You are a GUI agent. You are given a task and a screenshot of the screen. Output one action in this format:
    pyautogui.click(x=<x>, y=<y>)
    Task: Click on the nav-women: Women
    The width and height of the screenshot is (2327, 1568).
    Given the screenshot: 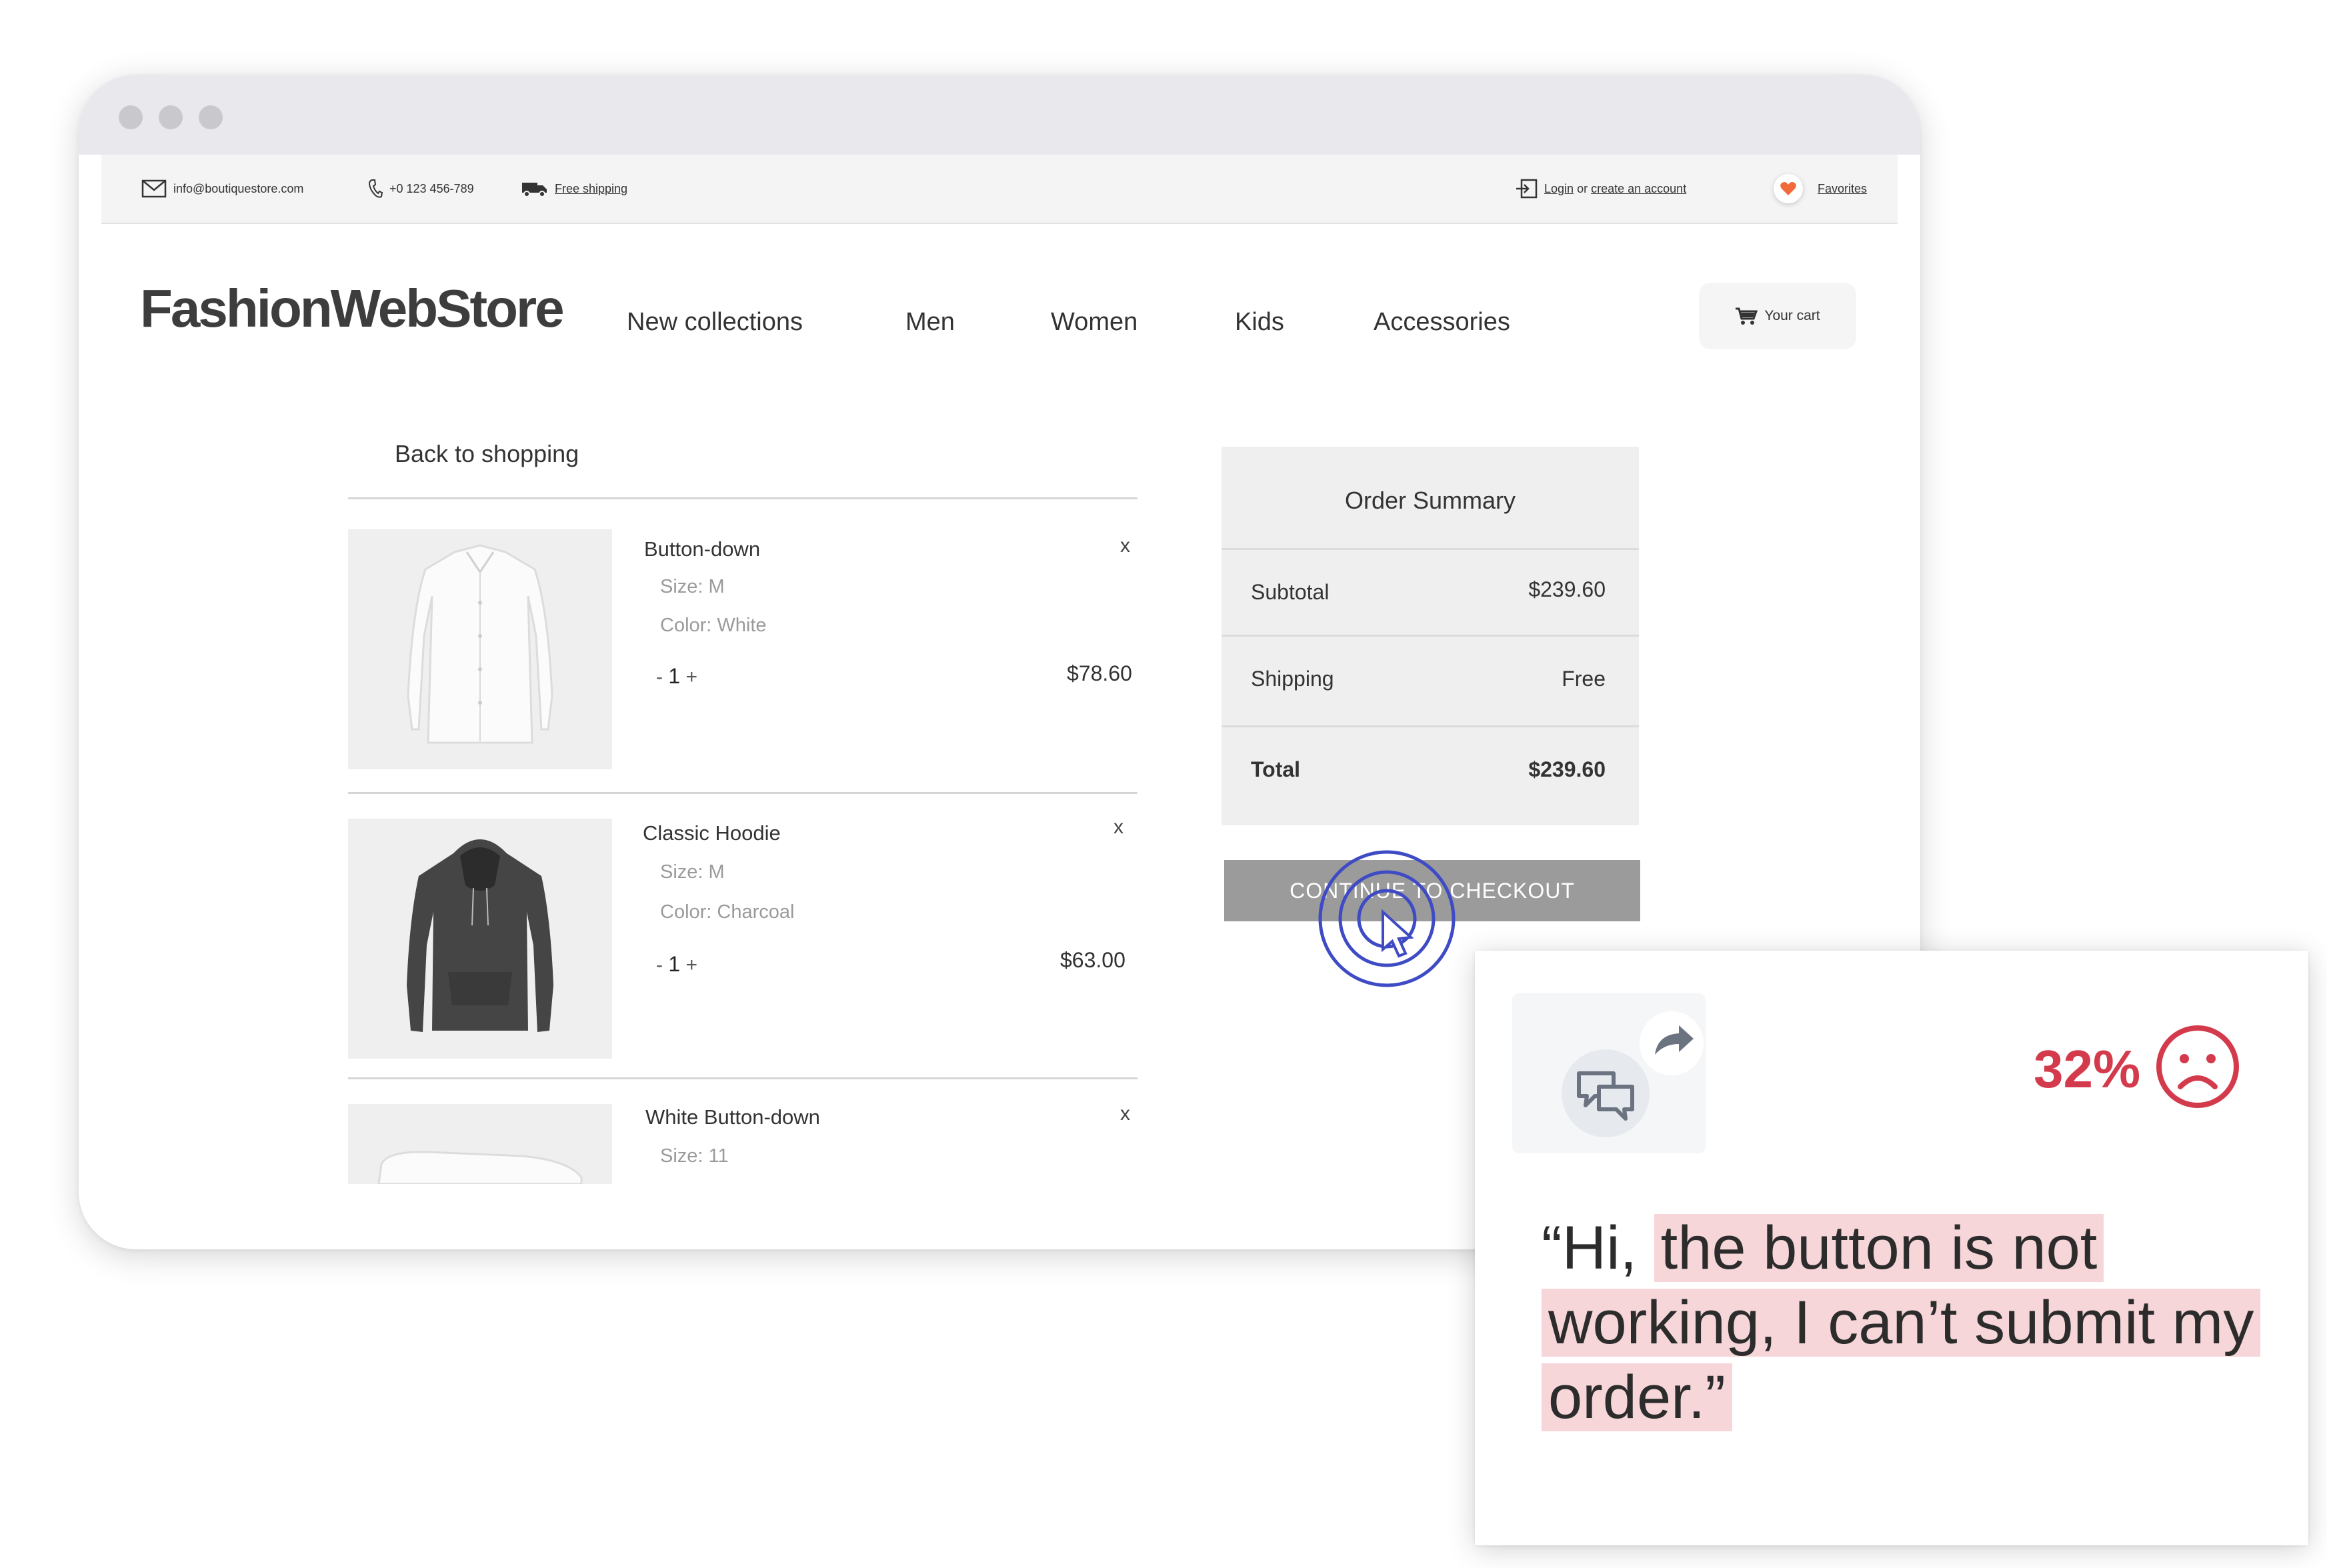 What is the action you would take?
    pyautogui.click(x=1094, y=322)
    